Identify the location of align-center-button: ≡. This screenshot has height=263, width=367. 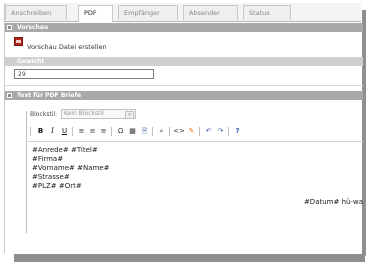
(92, 131).